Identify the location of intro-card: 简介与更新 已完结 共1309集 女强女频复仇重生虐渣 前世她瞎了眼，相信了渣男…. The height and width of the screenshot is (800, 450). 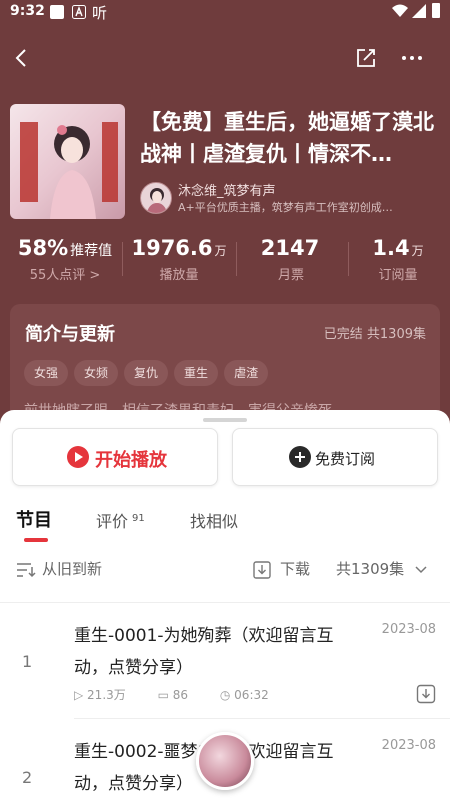
(225, 364).